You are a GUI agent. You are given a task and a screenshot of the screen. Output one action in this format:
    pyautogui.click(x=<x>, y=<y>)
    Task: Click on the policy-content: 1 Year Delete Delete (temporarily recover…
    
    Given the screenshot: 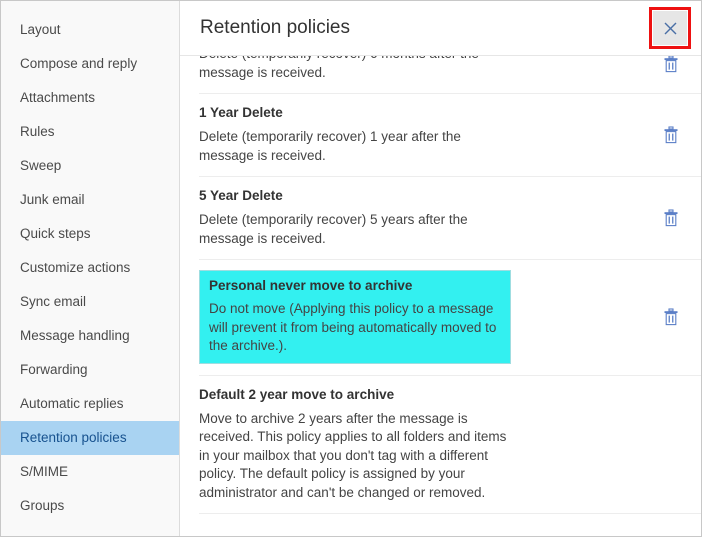 What is the action you would take?
    pyautogui.click(x=415, y=134)
    